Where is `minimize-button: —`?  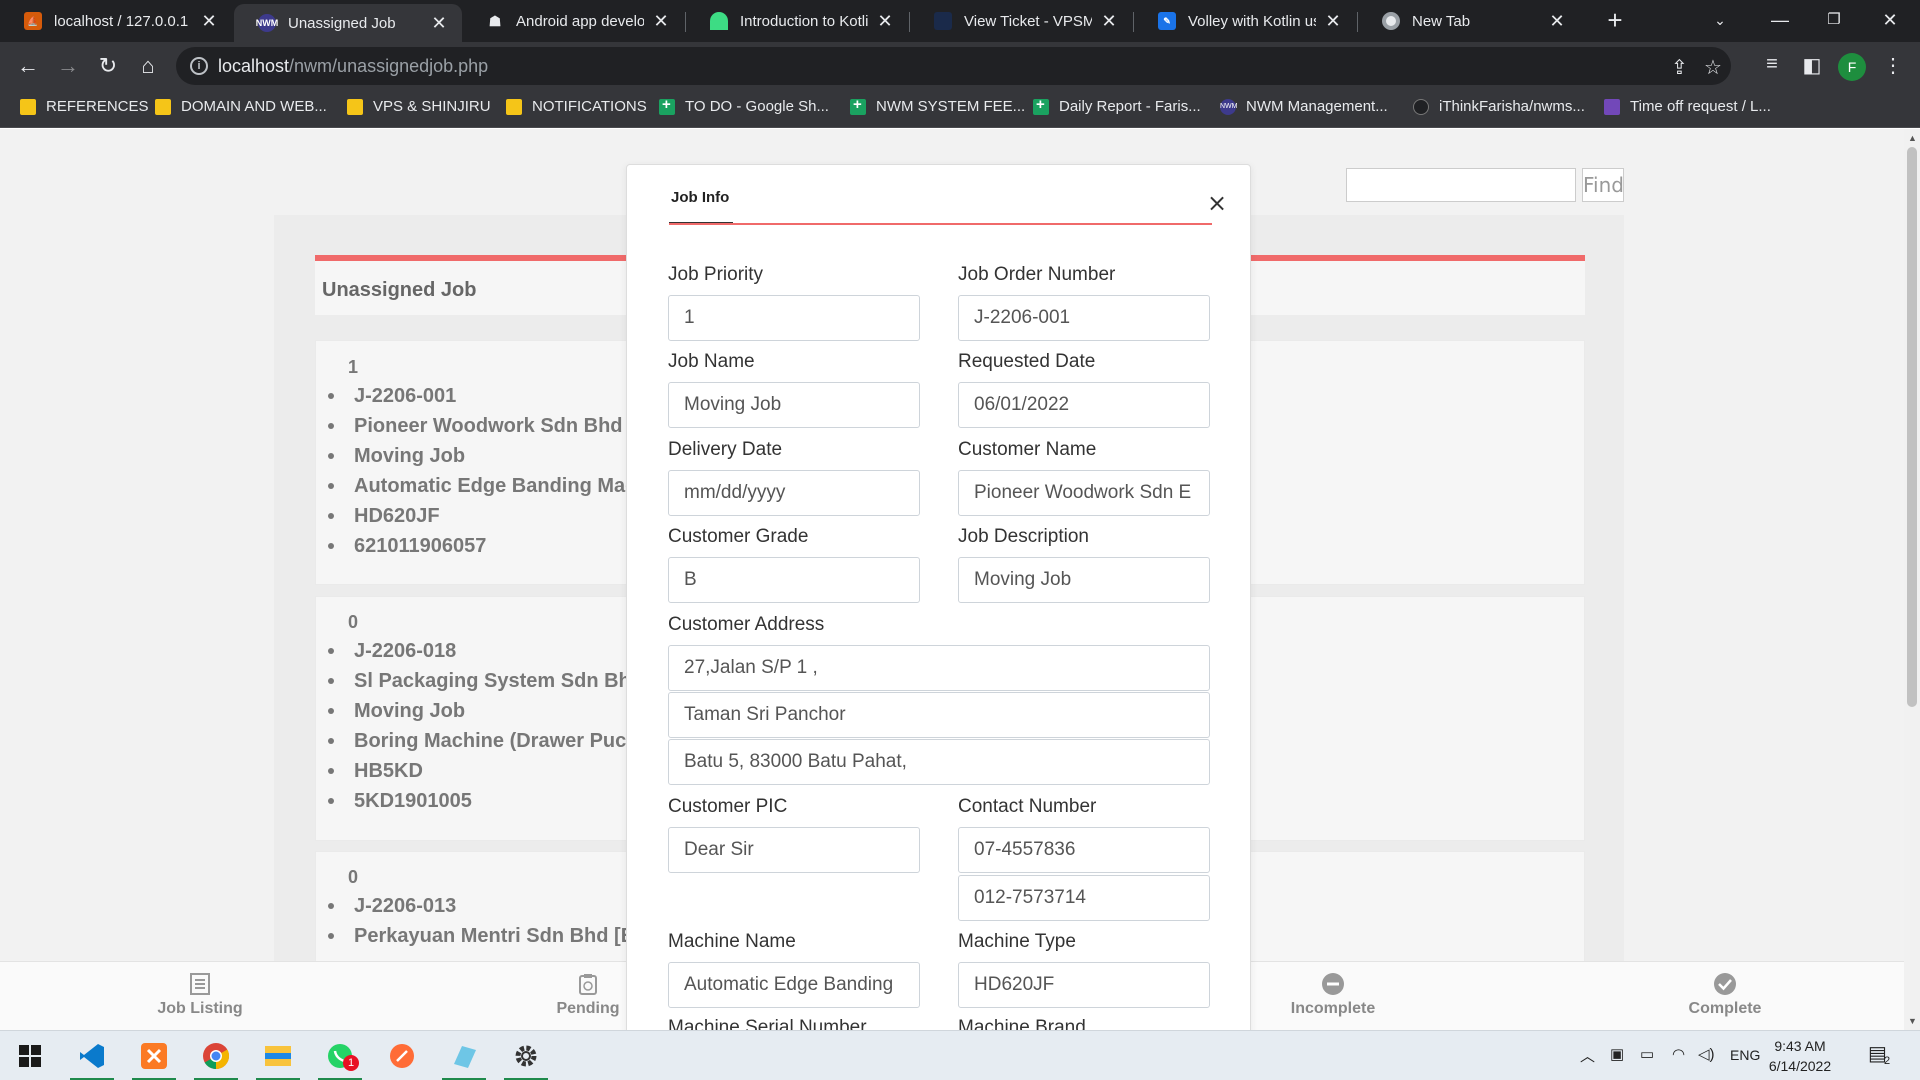 minimize-button: — is located at coordinates (1780, 20).